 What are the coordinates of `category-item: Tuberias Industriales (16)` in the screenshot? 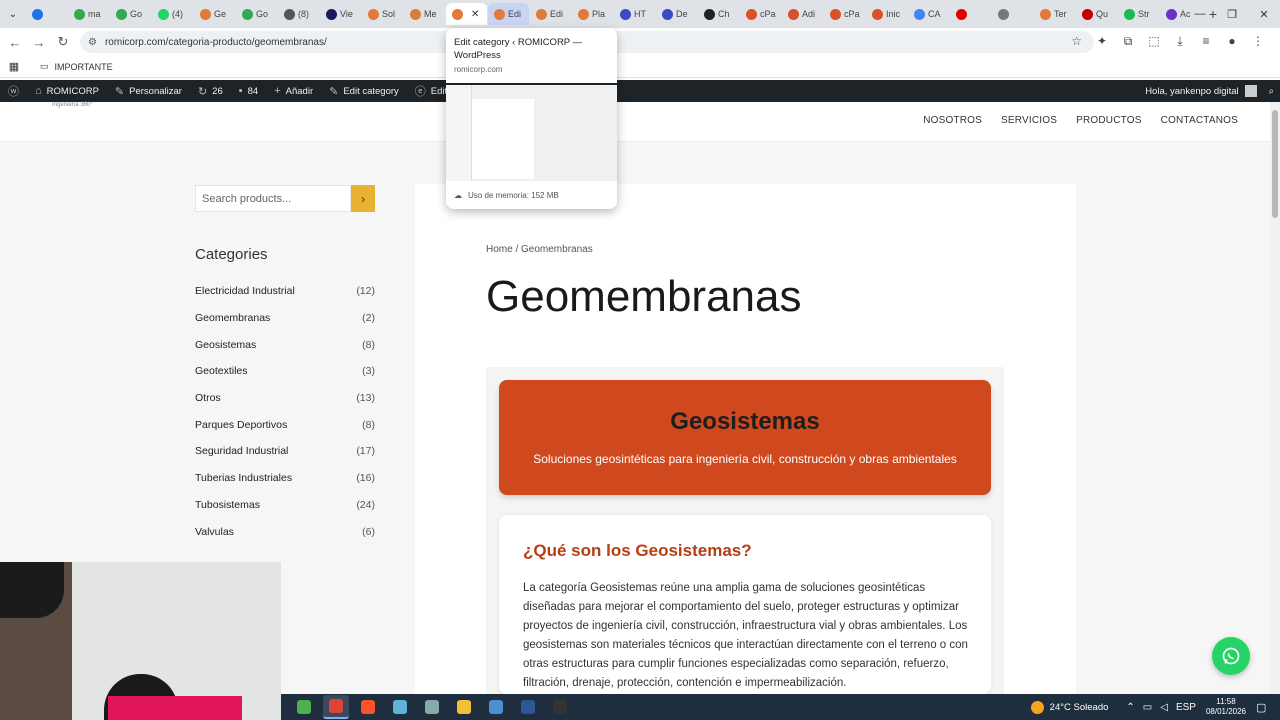 It's located at (285, 478).